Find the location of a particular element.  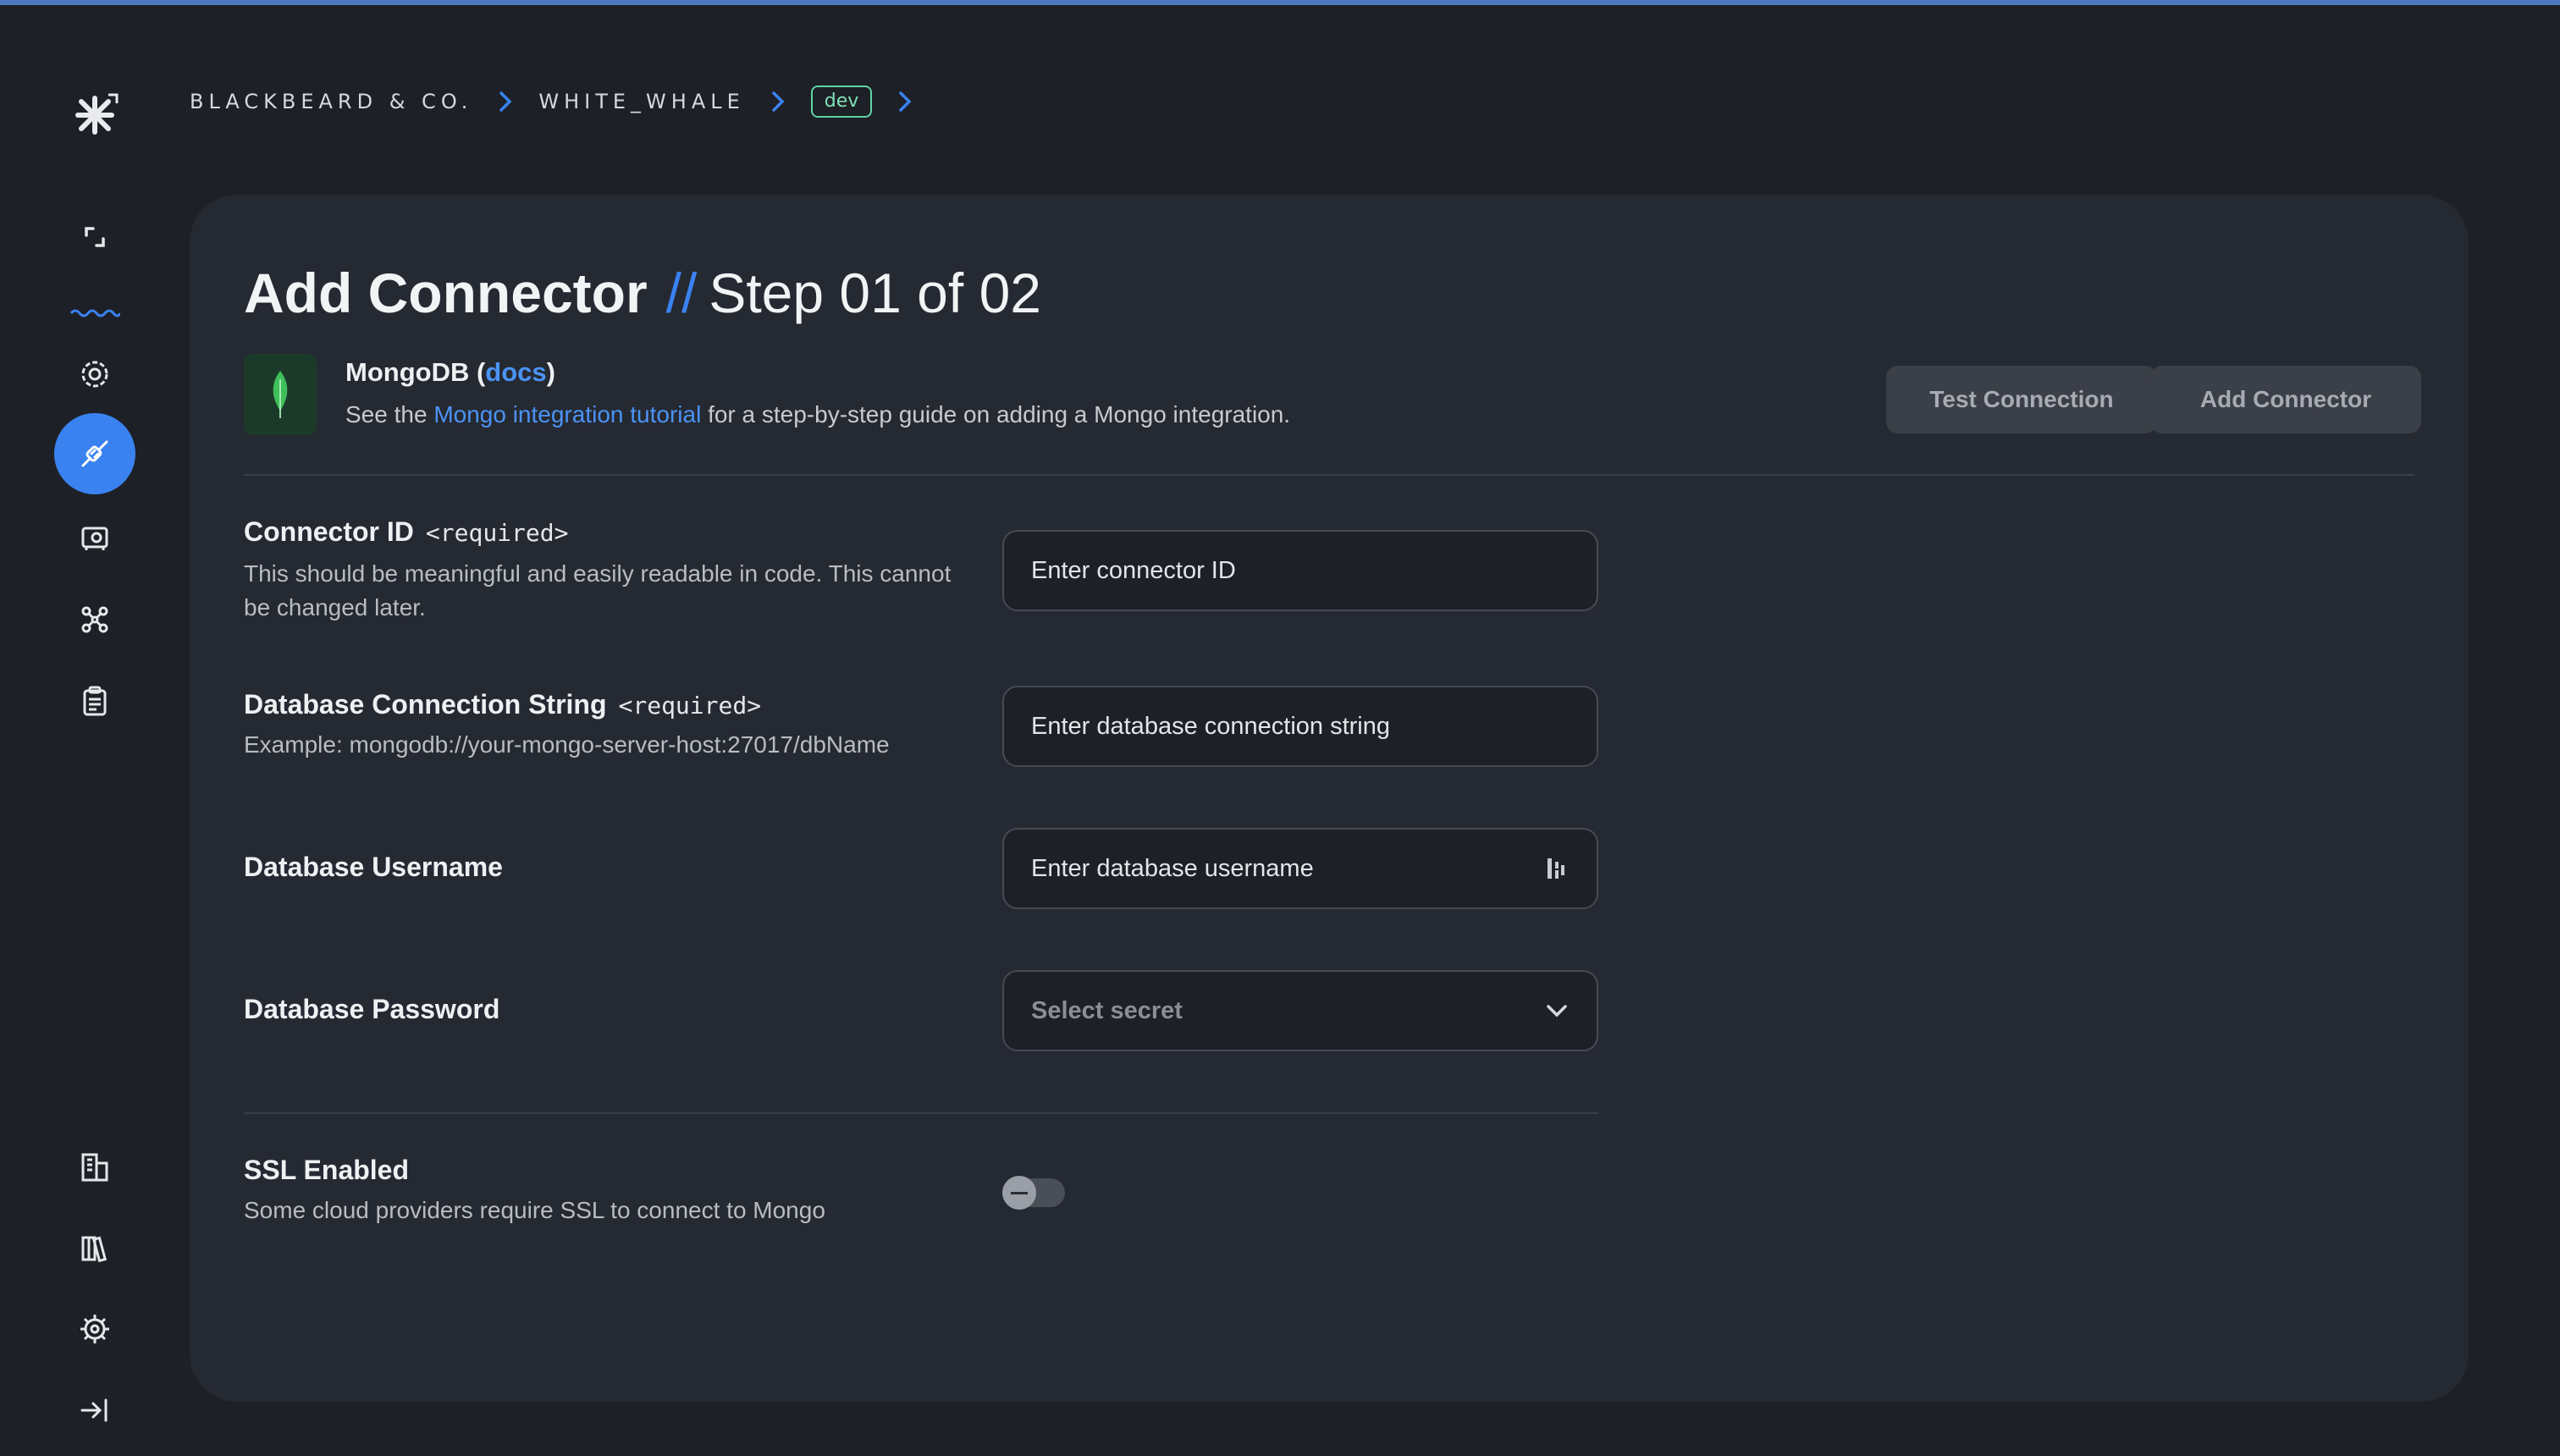

connection-string-label: Database Connection String <required> is located at coordinates (502, 704).